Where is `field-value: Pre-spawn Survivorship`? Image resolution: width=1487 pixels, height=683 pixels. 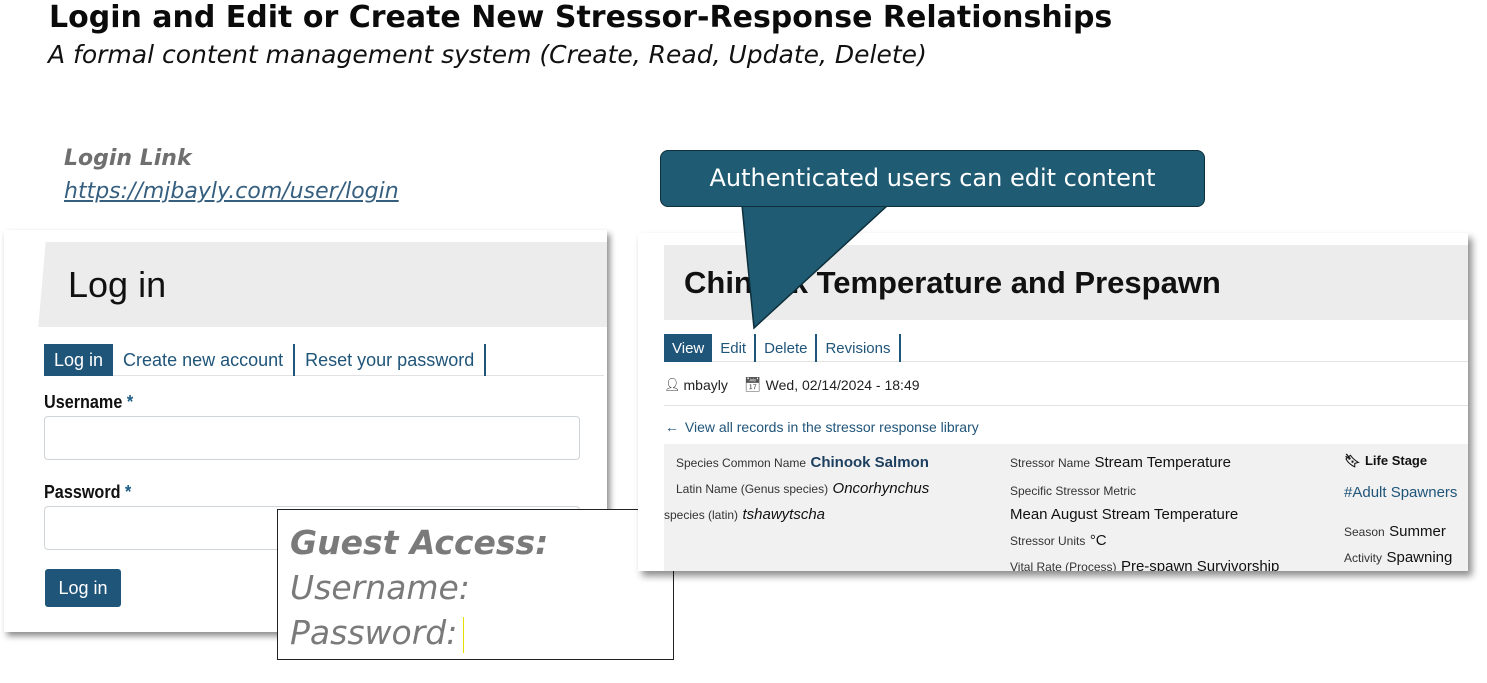 field-value: Pre-spawn Survivorship is located at coordinates (1200, 564).